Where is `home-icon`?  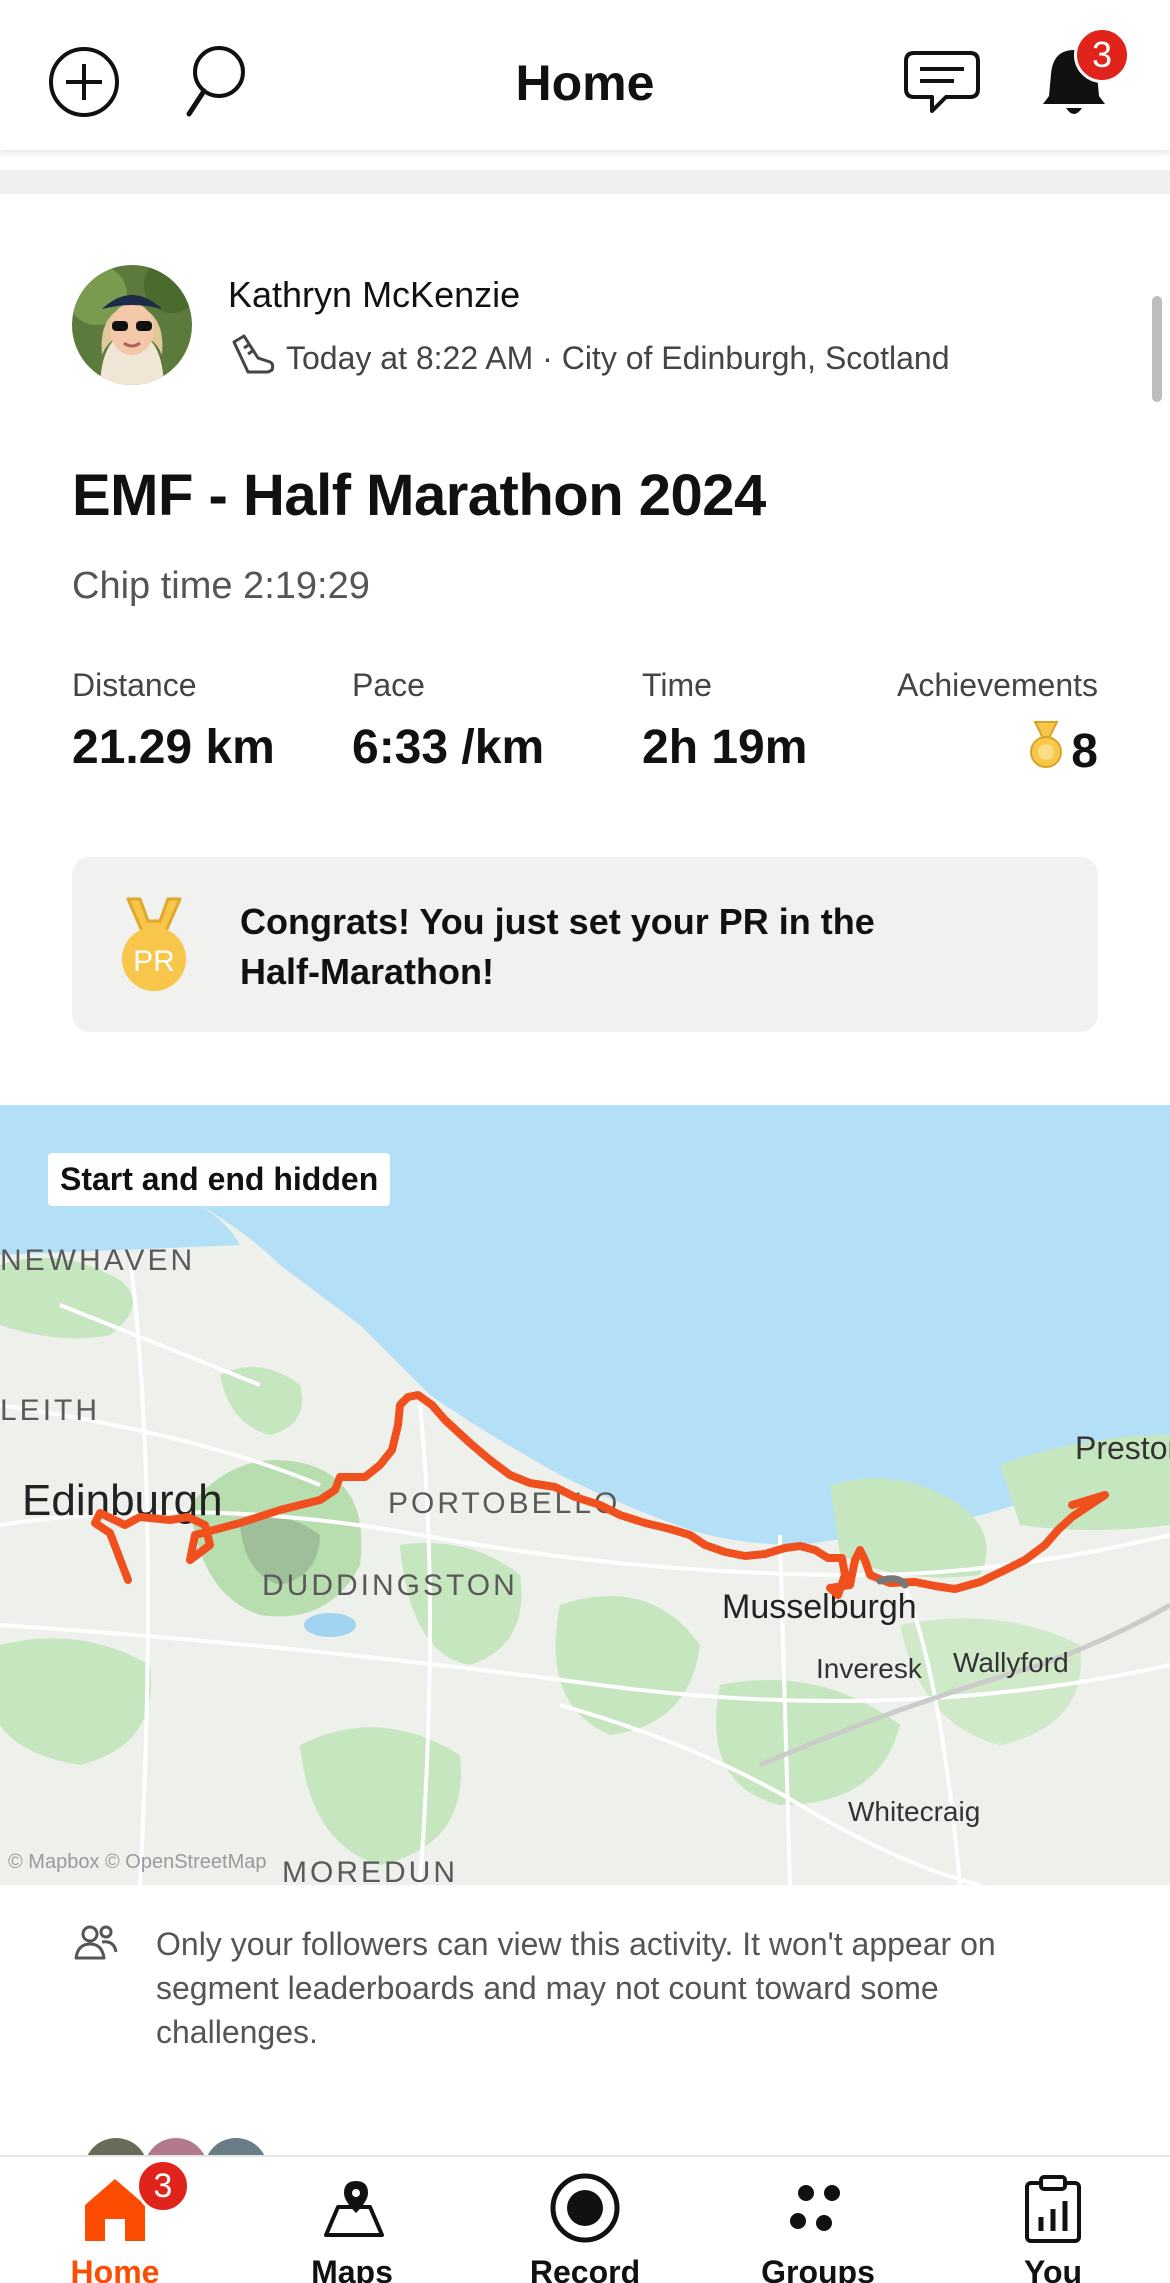
home-icon is located at coordinates (115, 2213).